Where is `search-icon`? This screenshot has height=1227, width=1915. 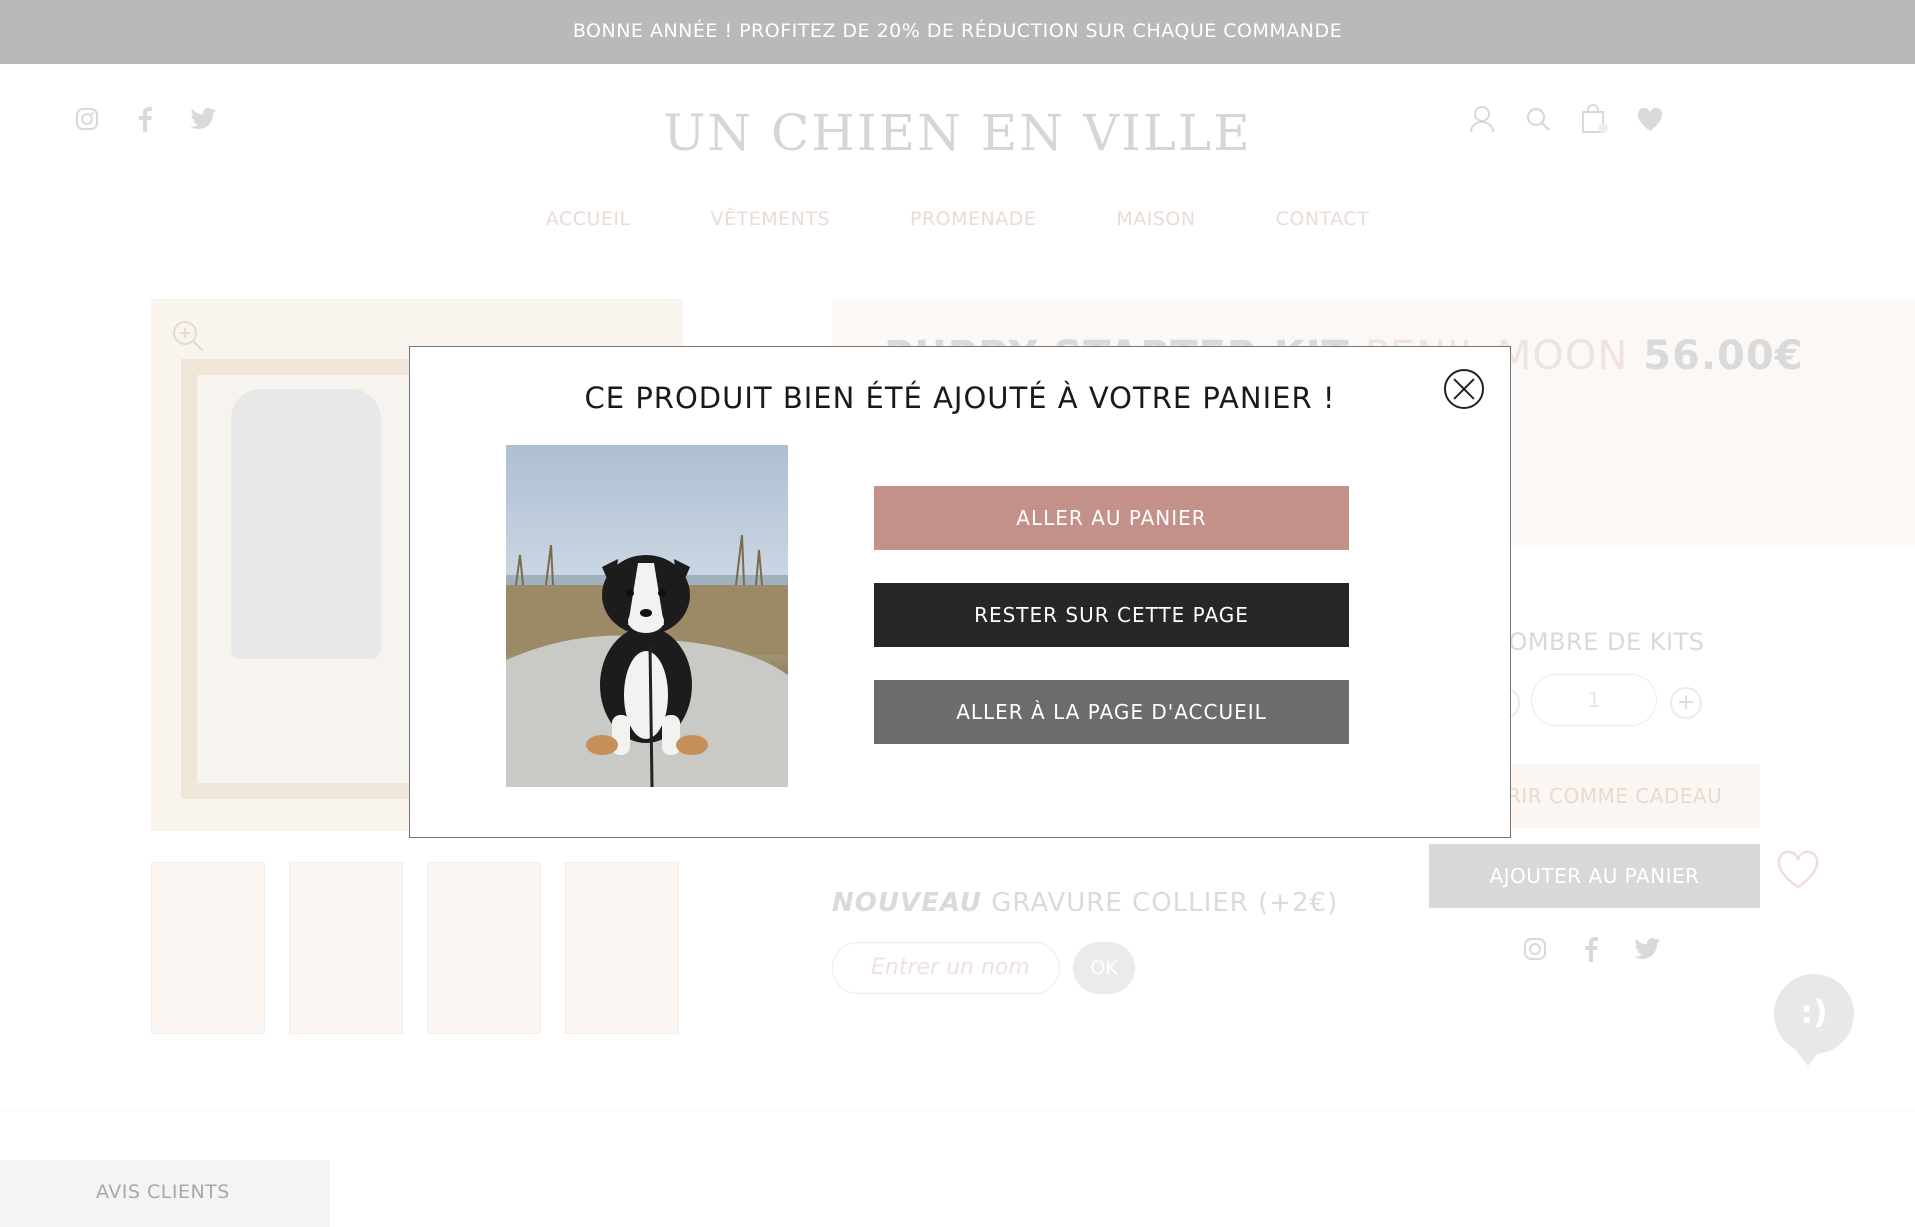 search-icon is located at coordinates (1538, 119).